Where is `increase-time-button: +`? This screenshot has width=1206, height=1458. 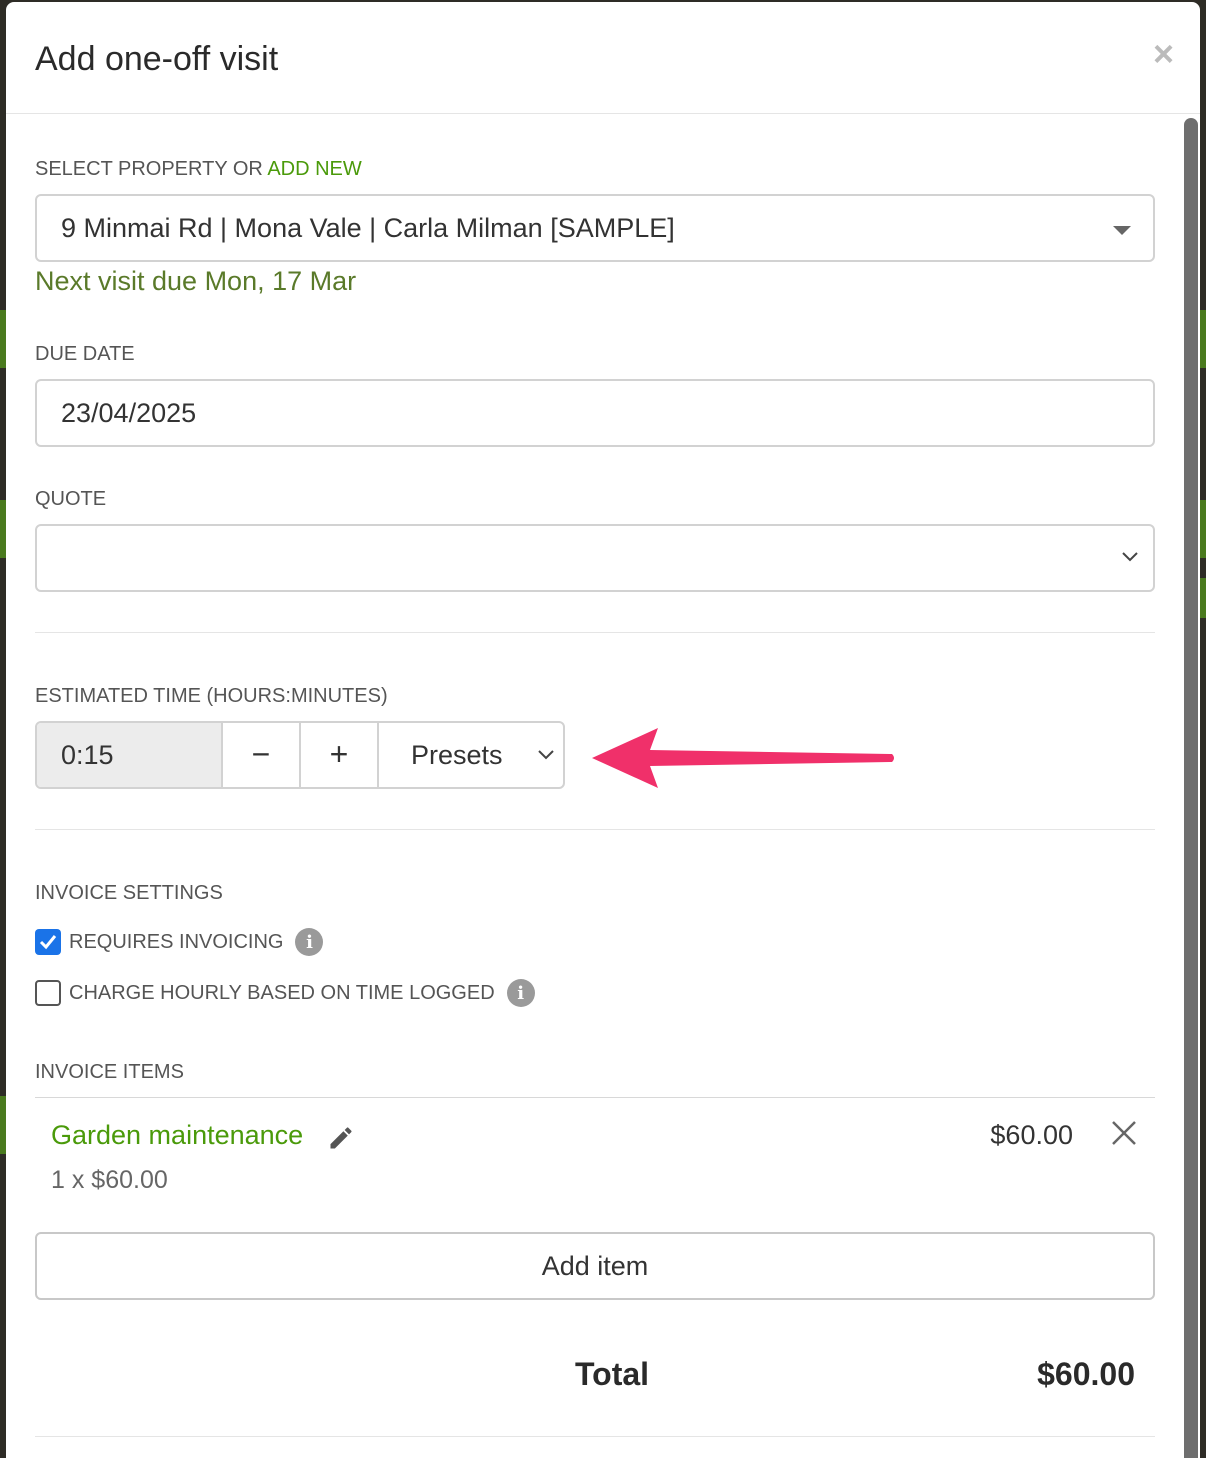 increase-time-button: + is located at coordinates (340, 755).